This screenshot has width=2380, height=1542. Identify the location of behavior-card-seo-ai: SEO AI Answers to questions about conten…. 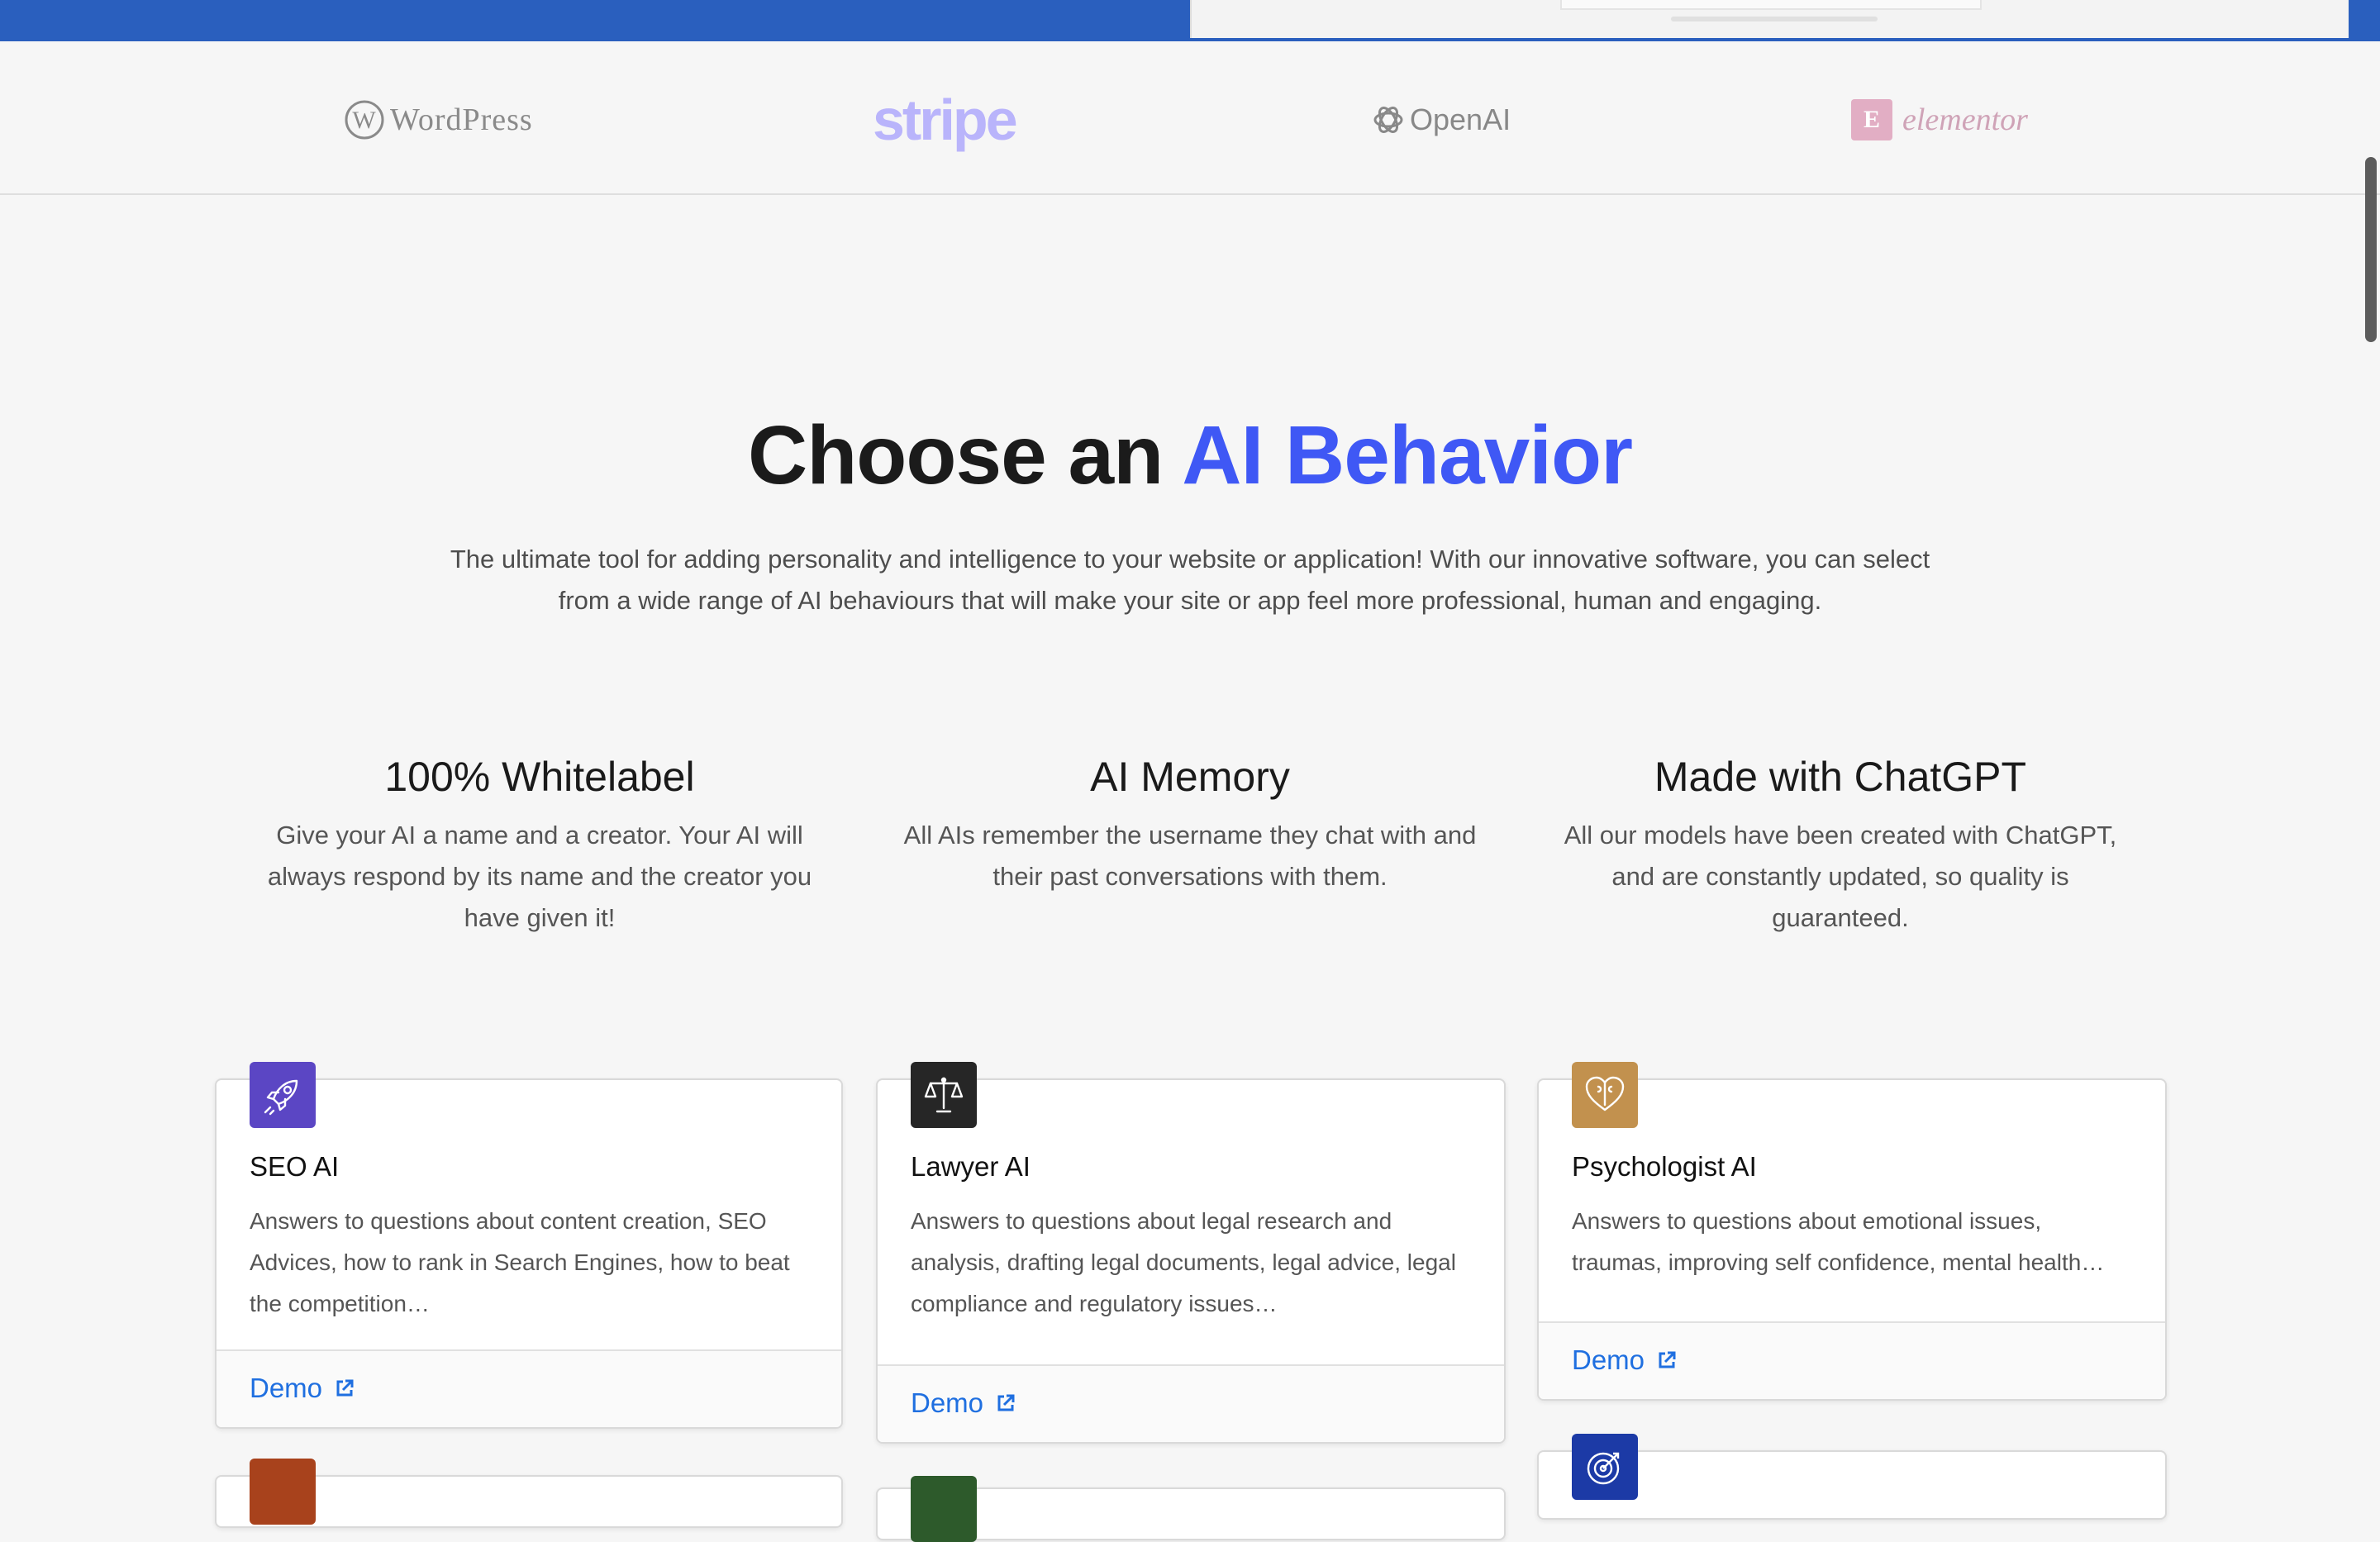
(529, 1245).